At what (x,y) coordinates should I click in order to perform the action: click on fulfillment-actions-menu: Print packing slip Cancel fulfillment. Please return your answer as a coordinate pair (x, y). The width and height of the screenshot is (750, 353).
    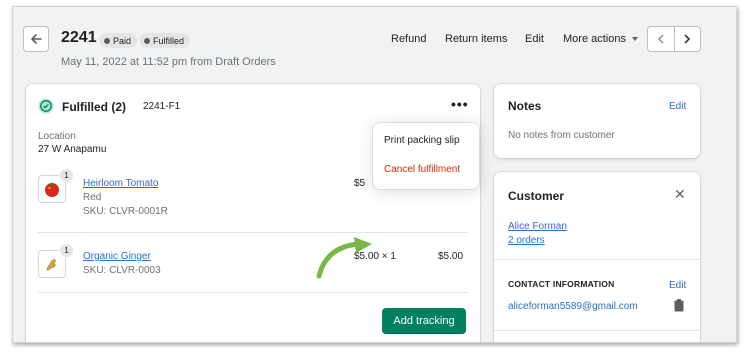
    Looking at the image, I should click on (426, 156).